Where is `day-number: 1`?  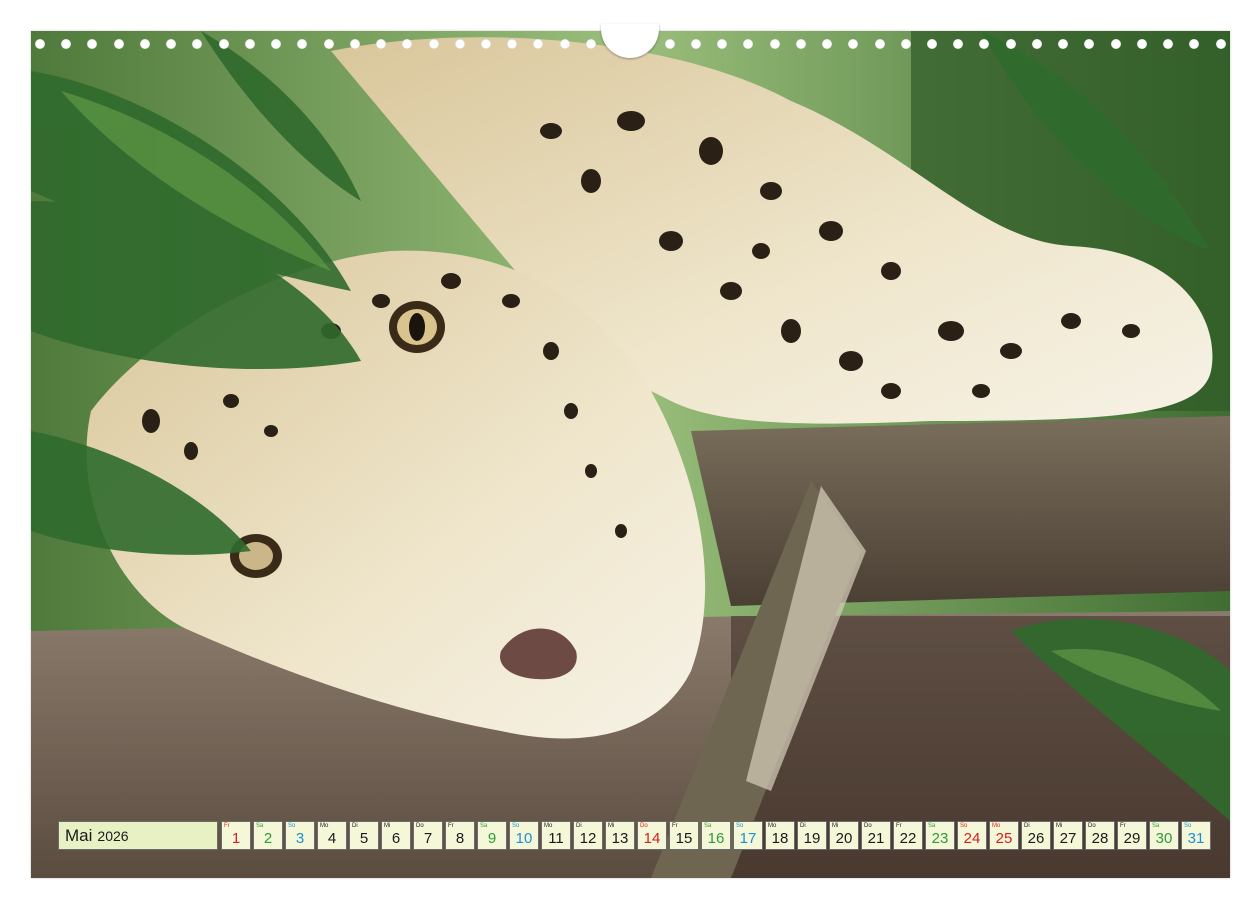
day-number: 1 is located at coordinates (236, 838).